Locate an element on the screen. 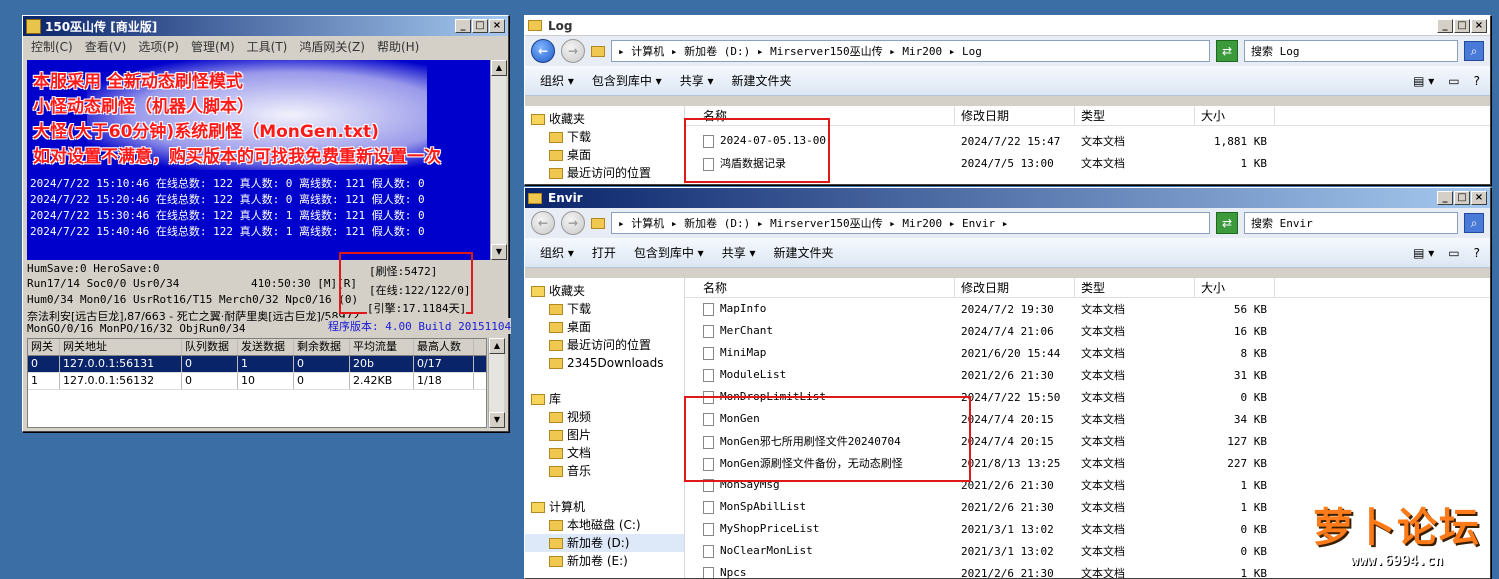  nav-item-label: 收藏夹 is located at coordinates (567, 291).